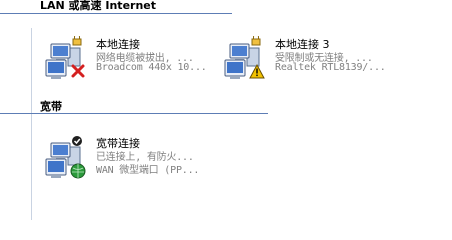 The image size is (452, 240). Describe the element at coordinates (98, 6) in the screenshot. I see `group-header-lan: LAN 或高速 Internet` at that location.